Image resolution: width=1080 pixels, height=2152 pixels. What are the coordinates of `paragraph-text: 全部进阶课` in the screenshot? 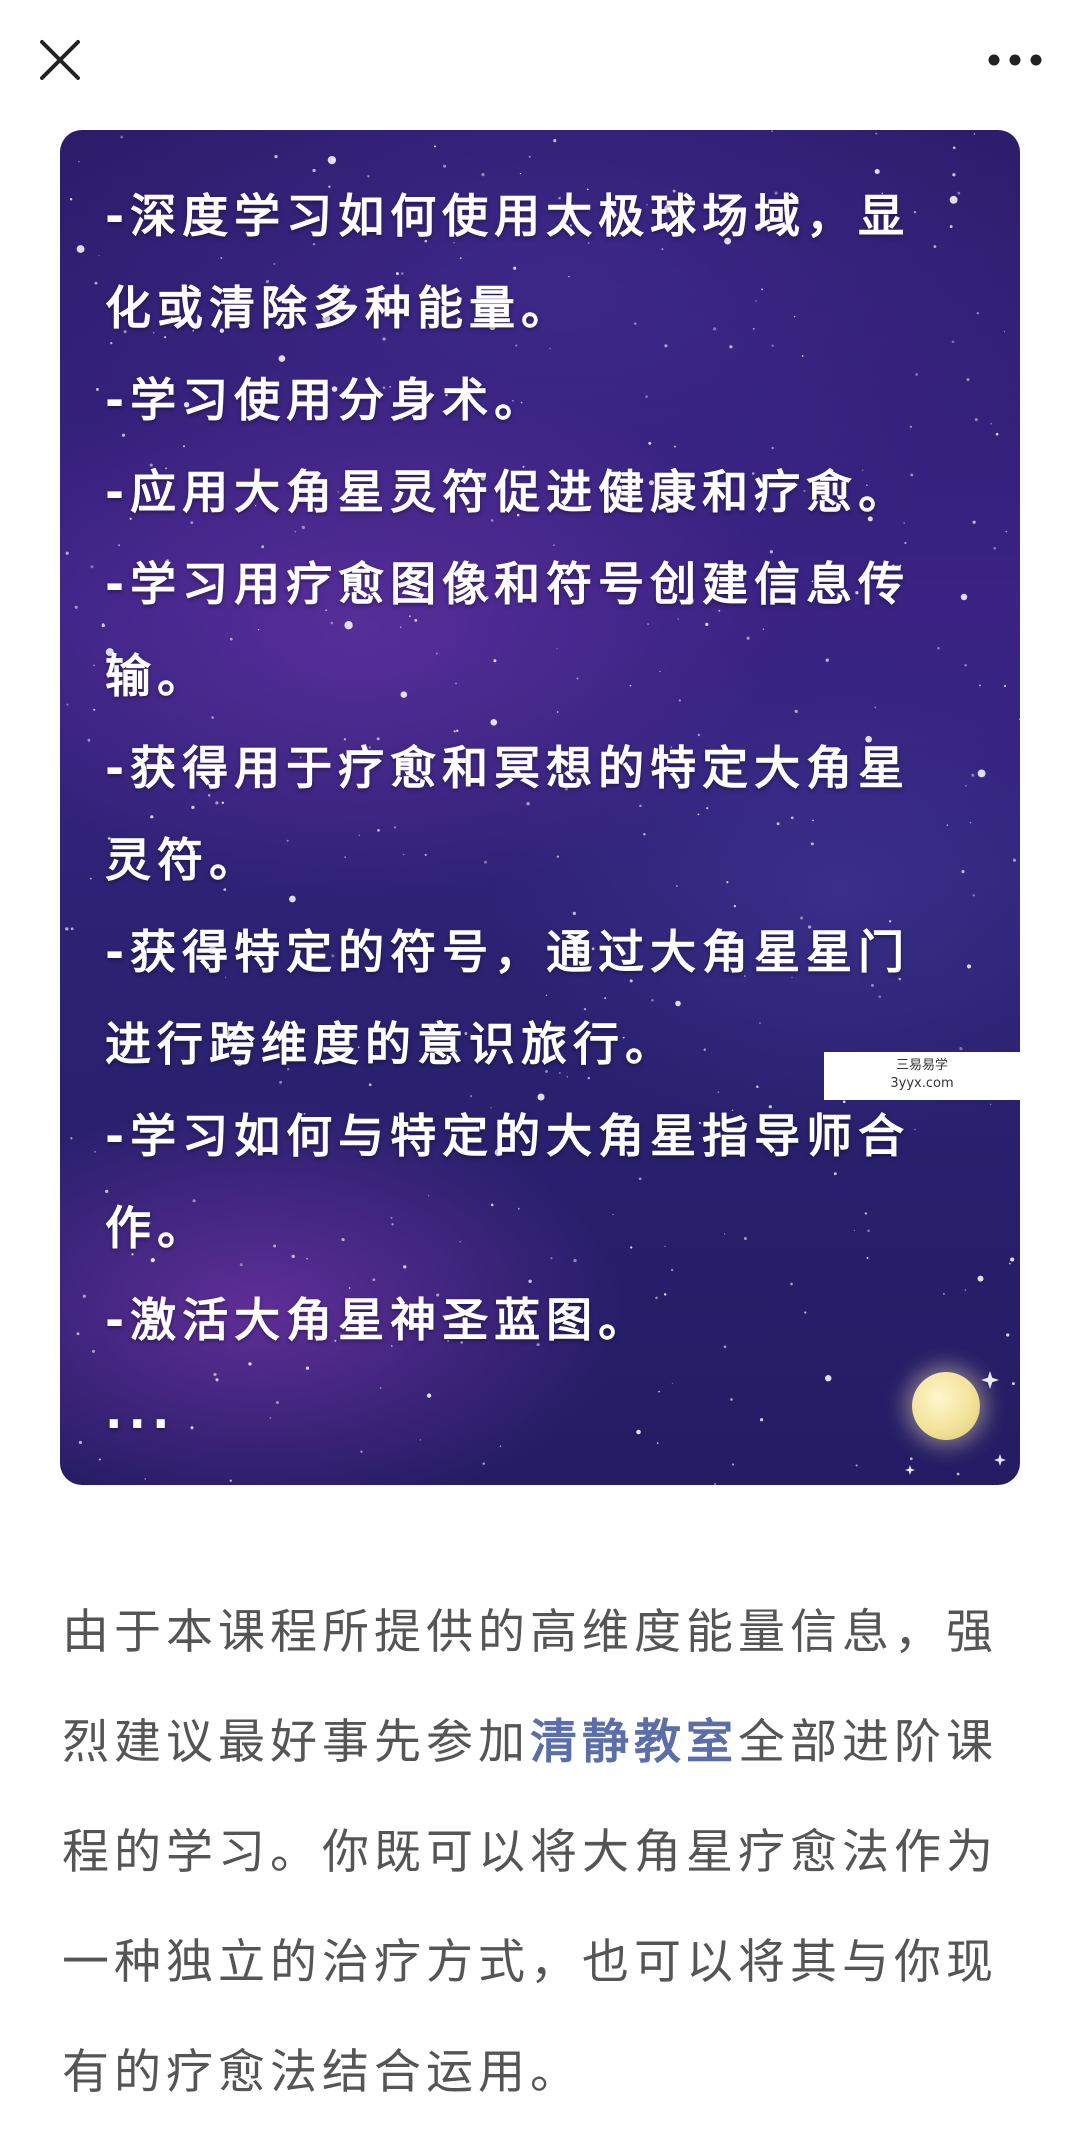 It's located at (868, 1742).